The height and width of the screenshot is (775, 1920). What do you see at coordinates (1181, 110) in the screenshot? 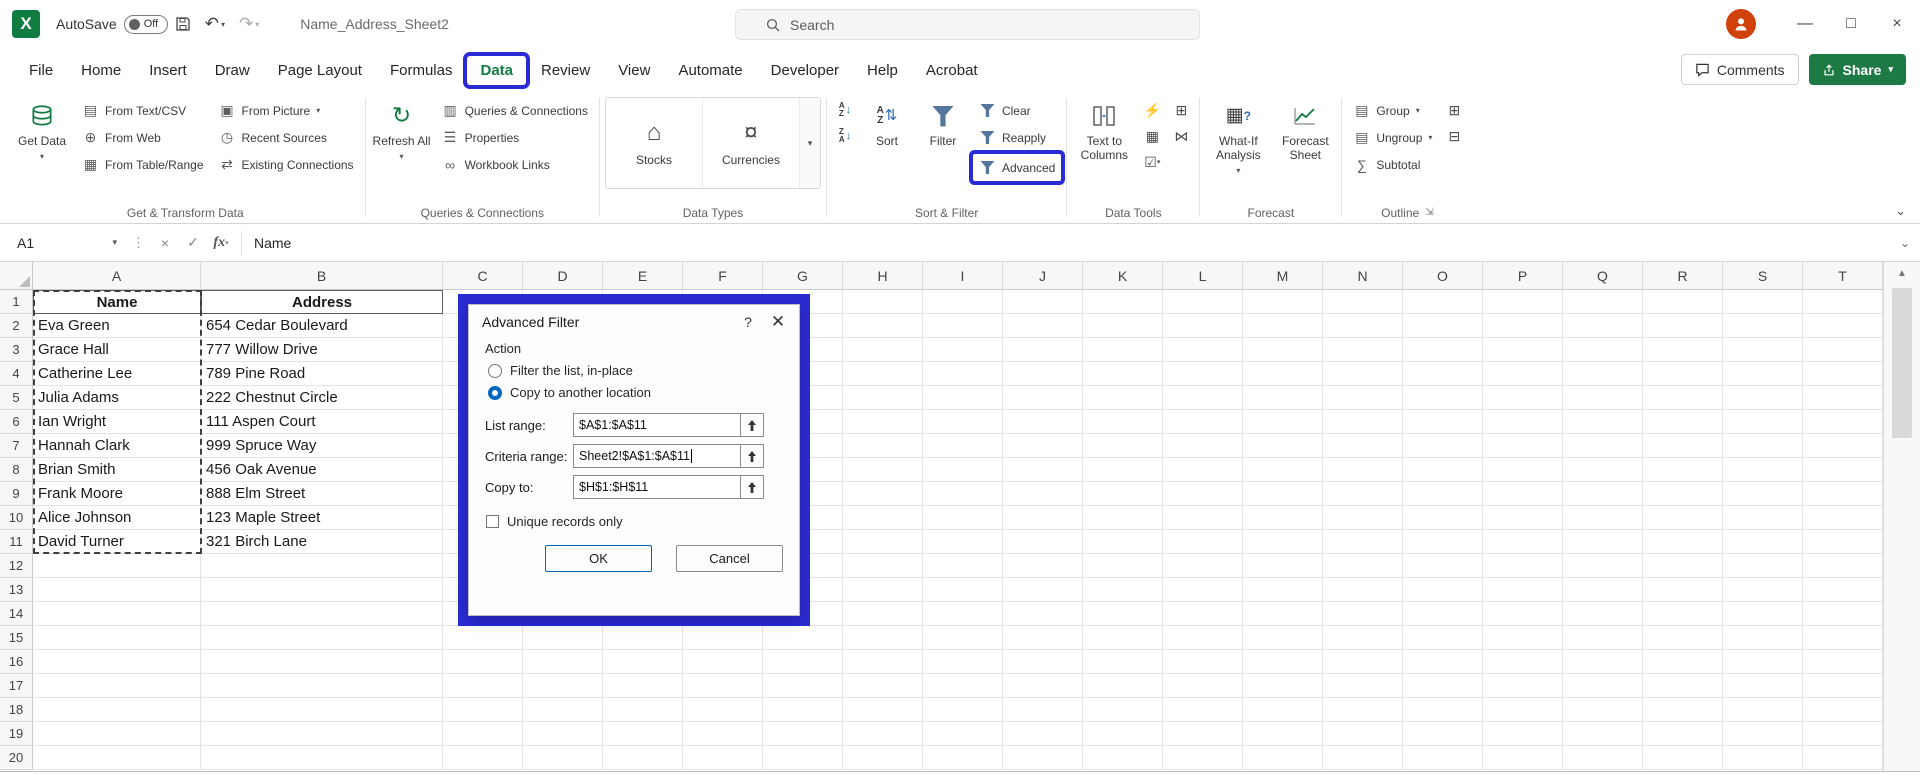
I see `consolidate-button: ⊞` at bounding box center [1181, 110].